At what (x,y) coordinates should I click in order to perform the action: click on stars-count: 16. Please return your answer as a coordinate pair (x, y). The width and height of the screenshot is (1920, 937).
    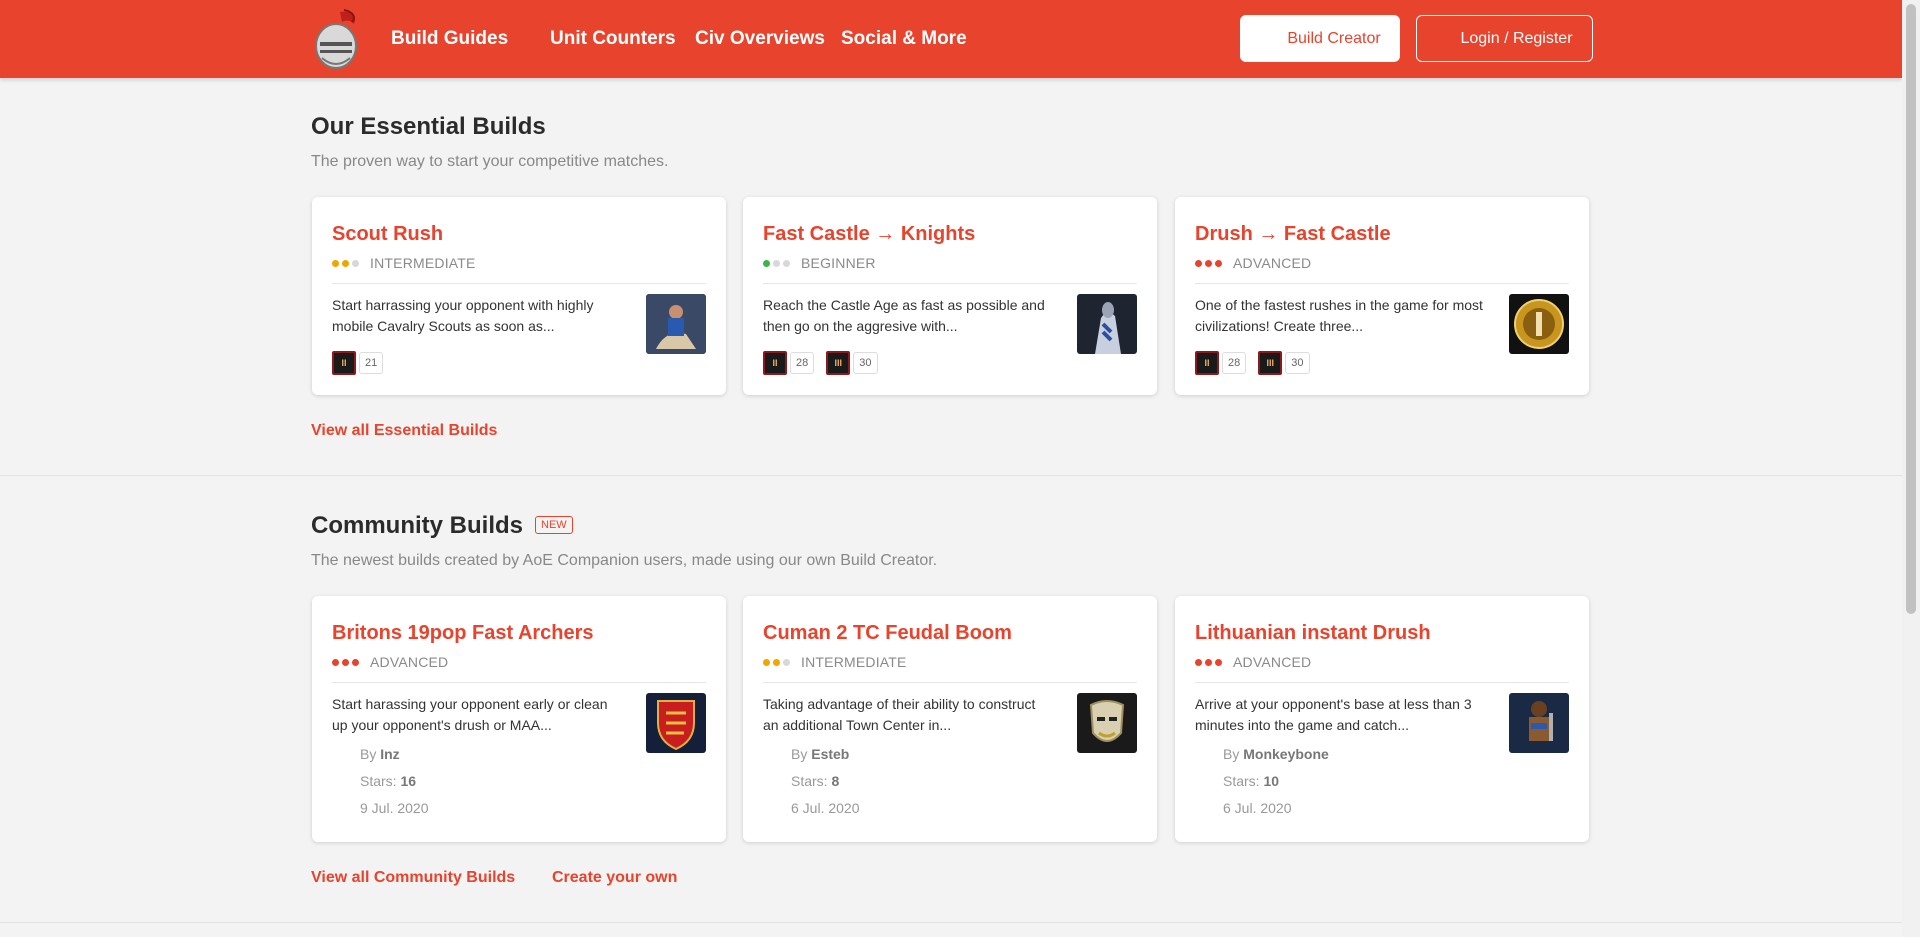
    Looking at the image, I should click on (408, 781).